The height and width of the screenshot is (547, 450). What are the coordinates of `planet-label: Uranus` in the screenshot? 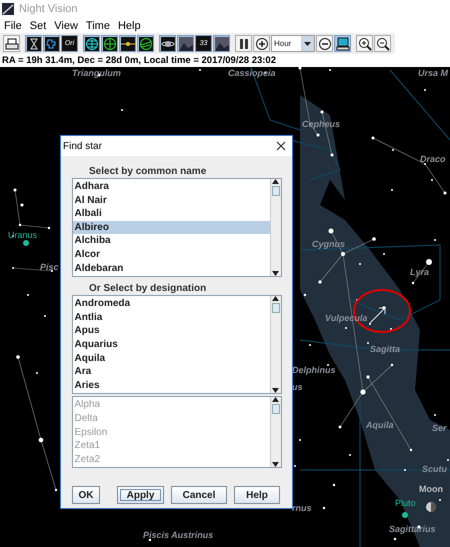 It's located at (23, 235).